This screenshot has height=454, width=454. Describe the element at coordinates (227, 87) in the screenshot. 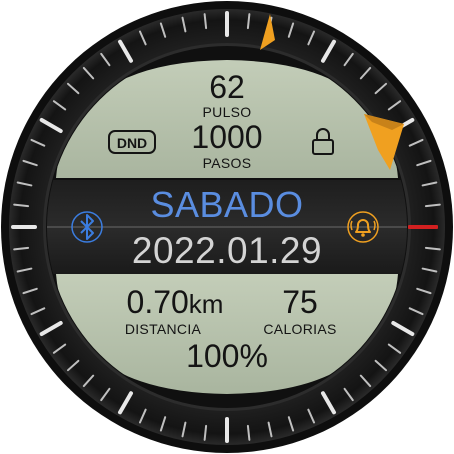

I see `pulse-value: 62` at that location.